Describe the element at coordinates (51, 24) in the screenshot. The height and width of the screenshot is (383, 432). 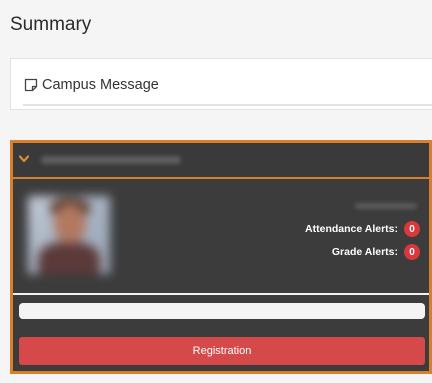
I see `page-title: Summary` at that location.